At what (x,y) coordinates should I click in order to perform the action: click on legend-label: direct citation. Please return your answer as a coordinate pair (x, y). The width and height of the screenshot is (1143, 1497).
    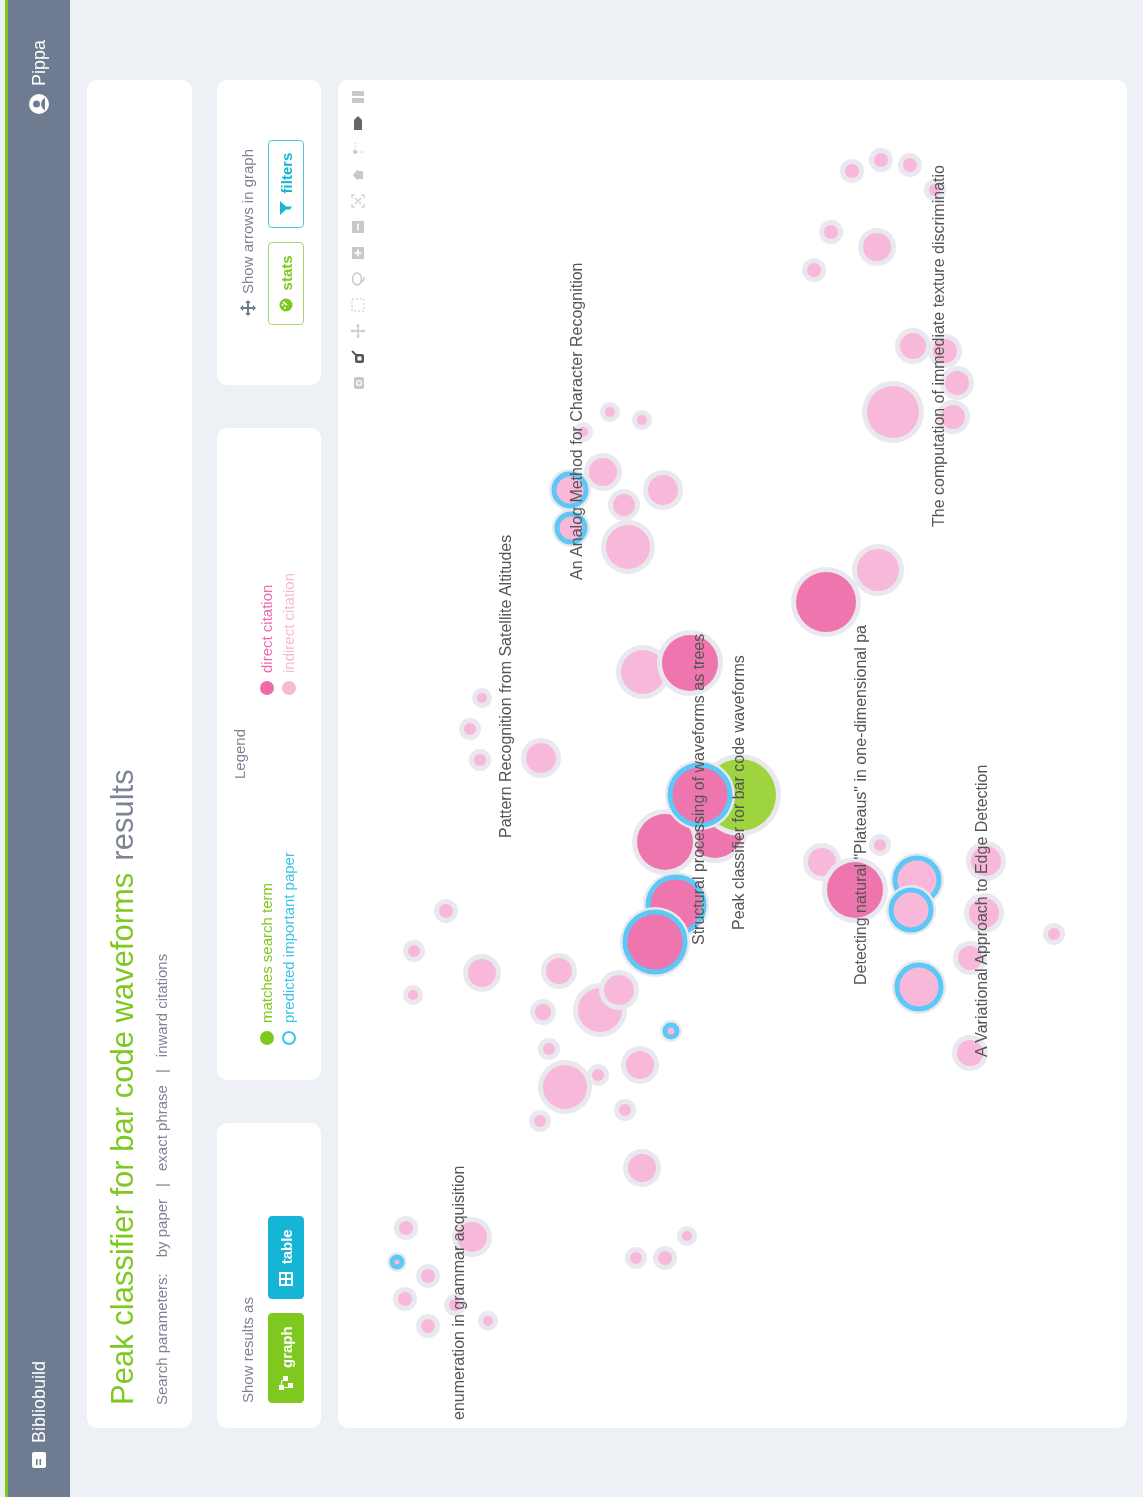
    Looking at the image, I should click on (266, 628).